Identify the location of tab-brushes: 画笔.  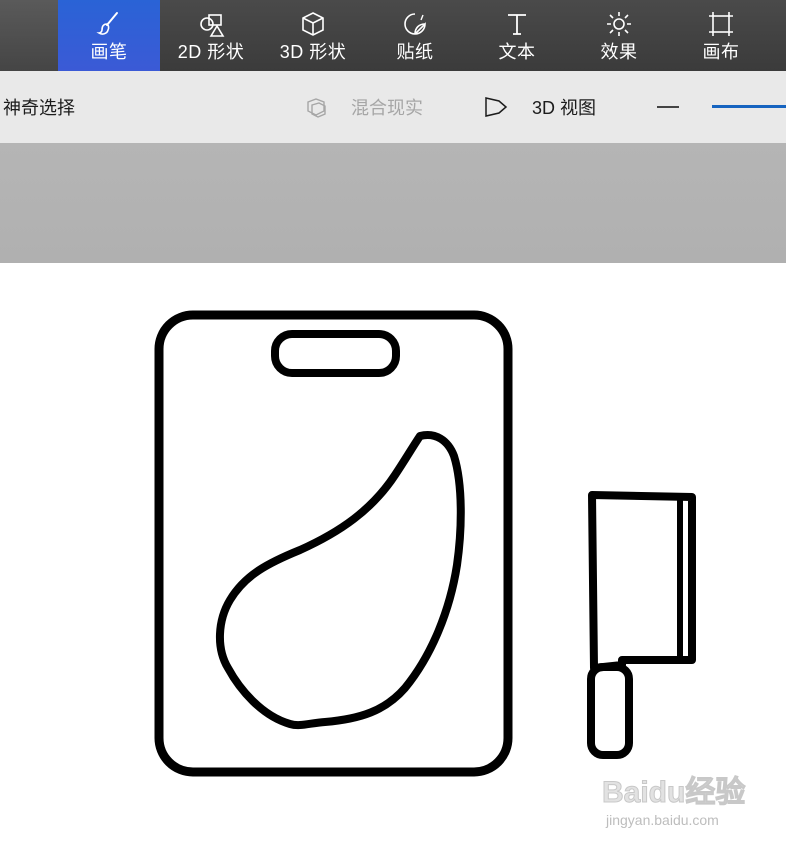
(109, 35).